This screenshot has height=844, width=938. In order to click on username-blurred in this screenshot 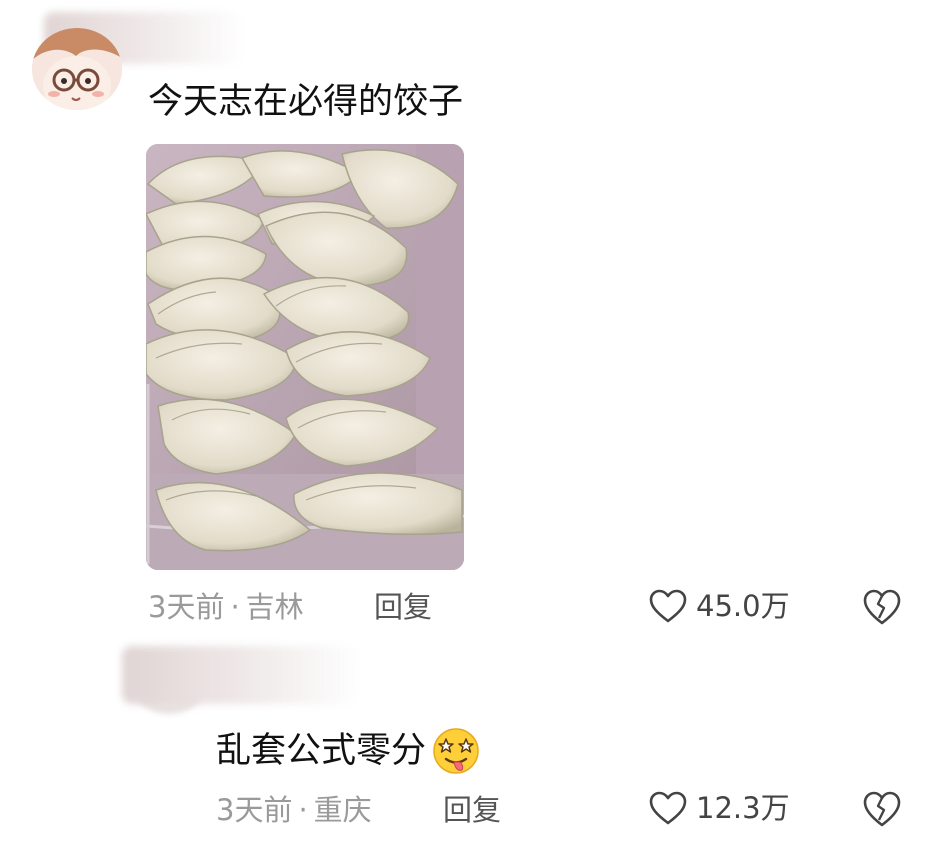, I will do `click(242, 675)`.